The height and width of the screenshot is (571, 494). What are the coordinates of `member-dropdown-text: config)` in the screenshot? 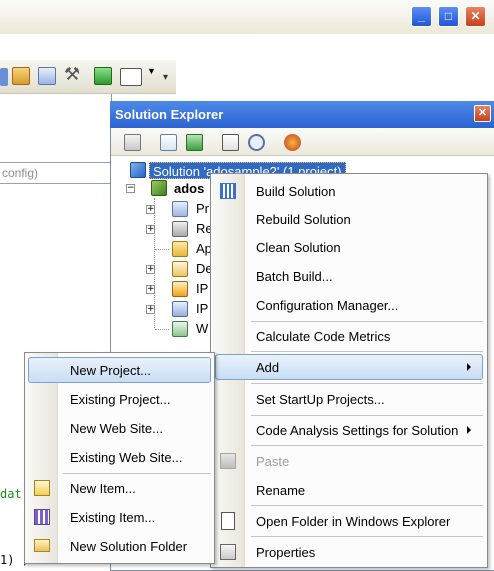 It's located at (20, 173).